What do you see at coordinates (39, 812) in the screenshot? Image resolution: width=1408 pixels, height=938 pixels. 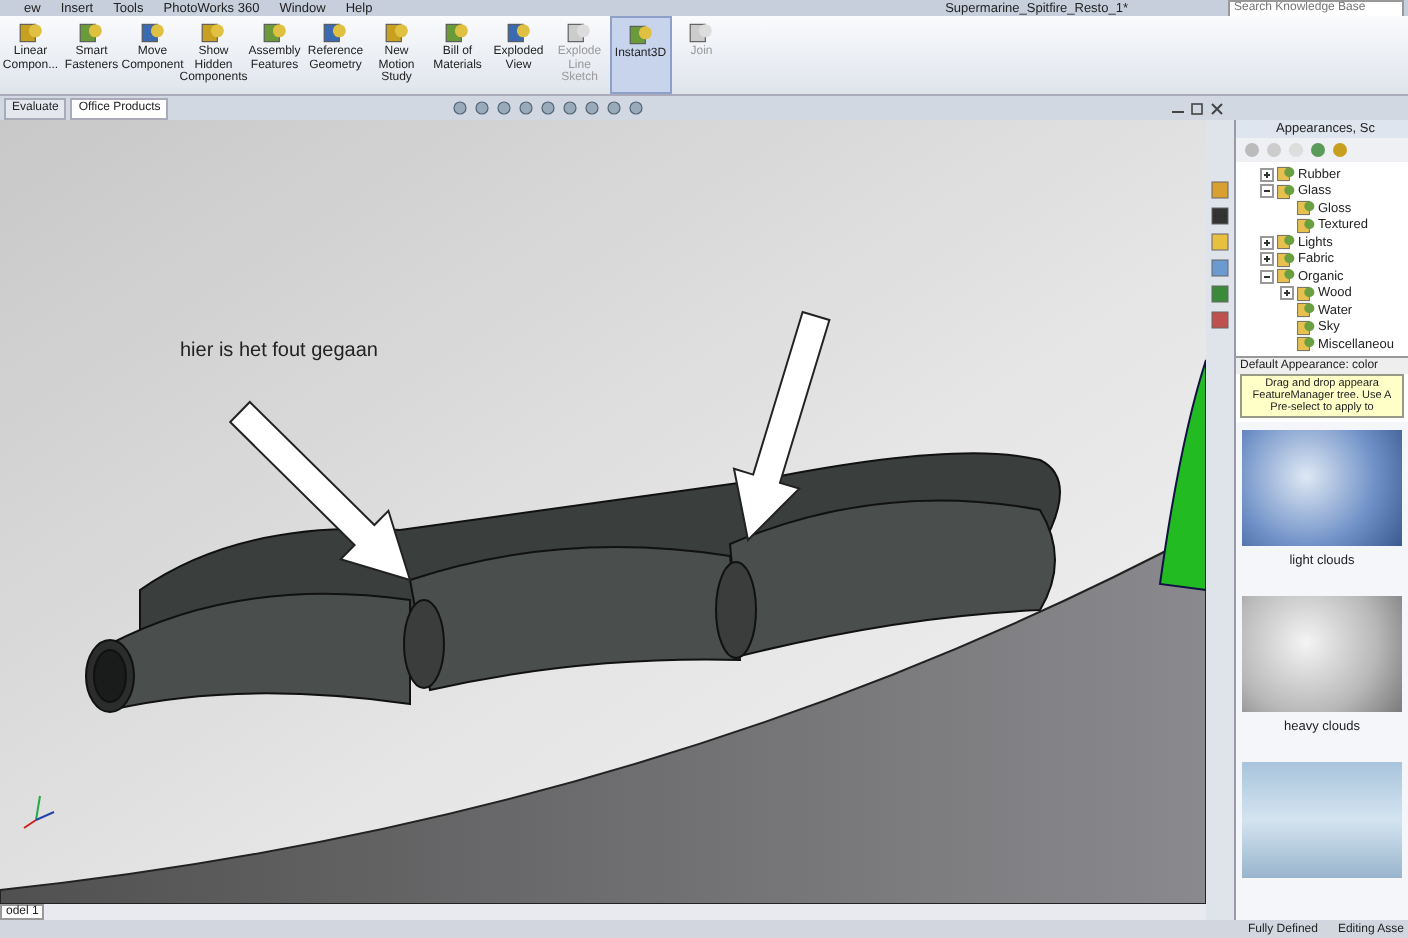 I see `axis-triad-icon` at bounding box center [39, 812].